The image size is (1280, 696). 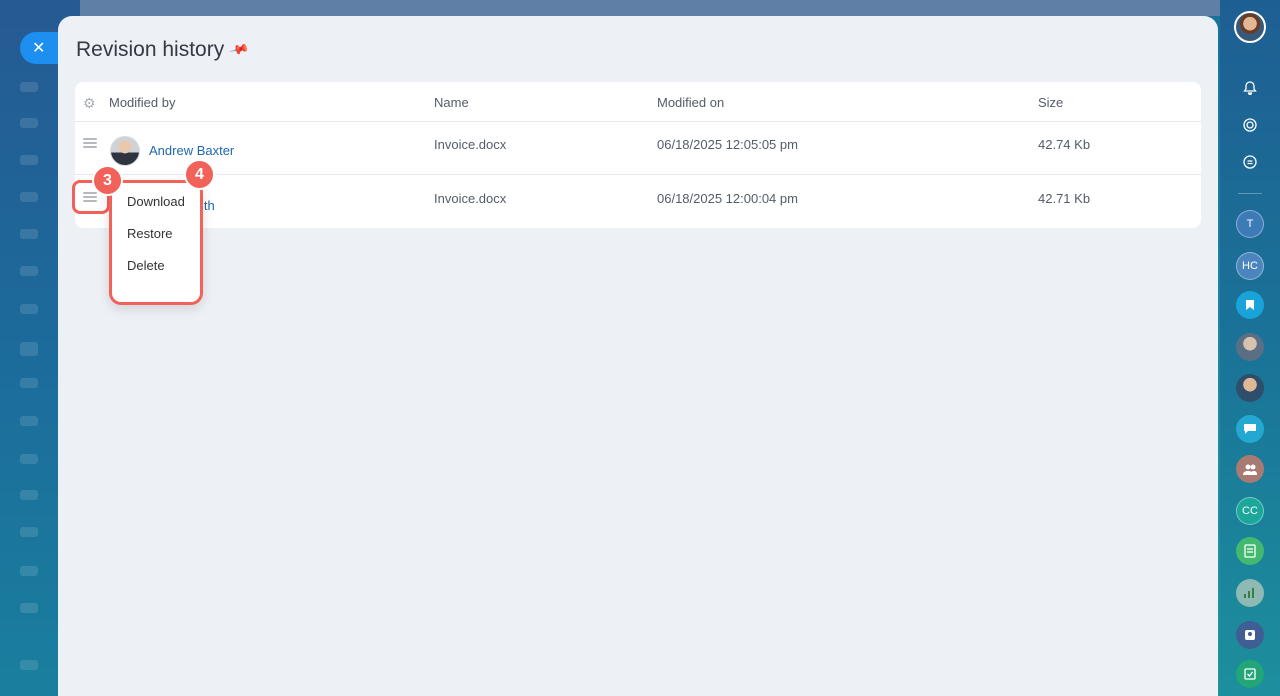 What do you see at coordinates (1250, 266) in the screenshot?
I see `chat-avatar-hc: HC` at bounding box center [1250, 266].